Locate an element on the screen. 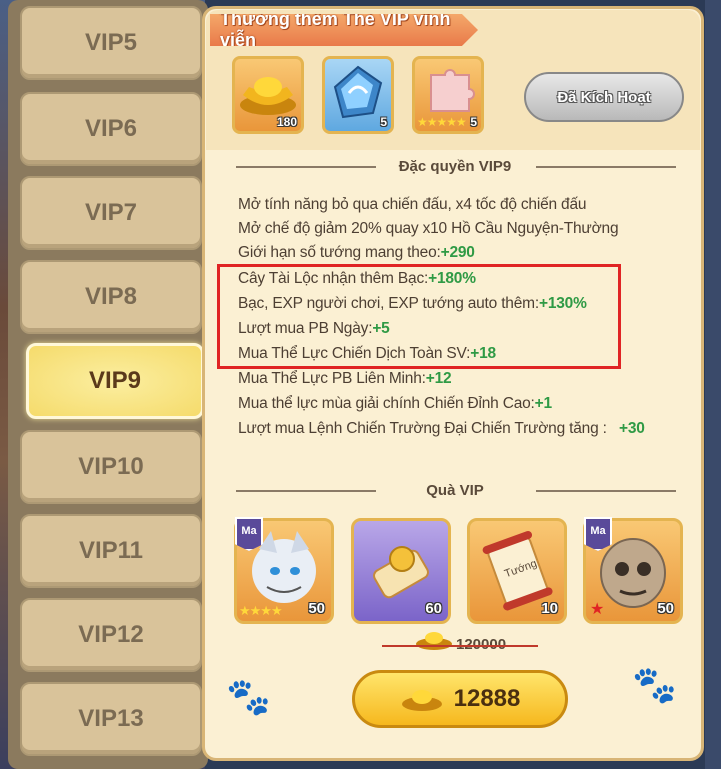 The image size is (721, 769). price-strikethrough is located at coordinates (460, 646).